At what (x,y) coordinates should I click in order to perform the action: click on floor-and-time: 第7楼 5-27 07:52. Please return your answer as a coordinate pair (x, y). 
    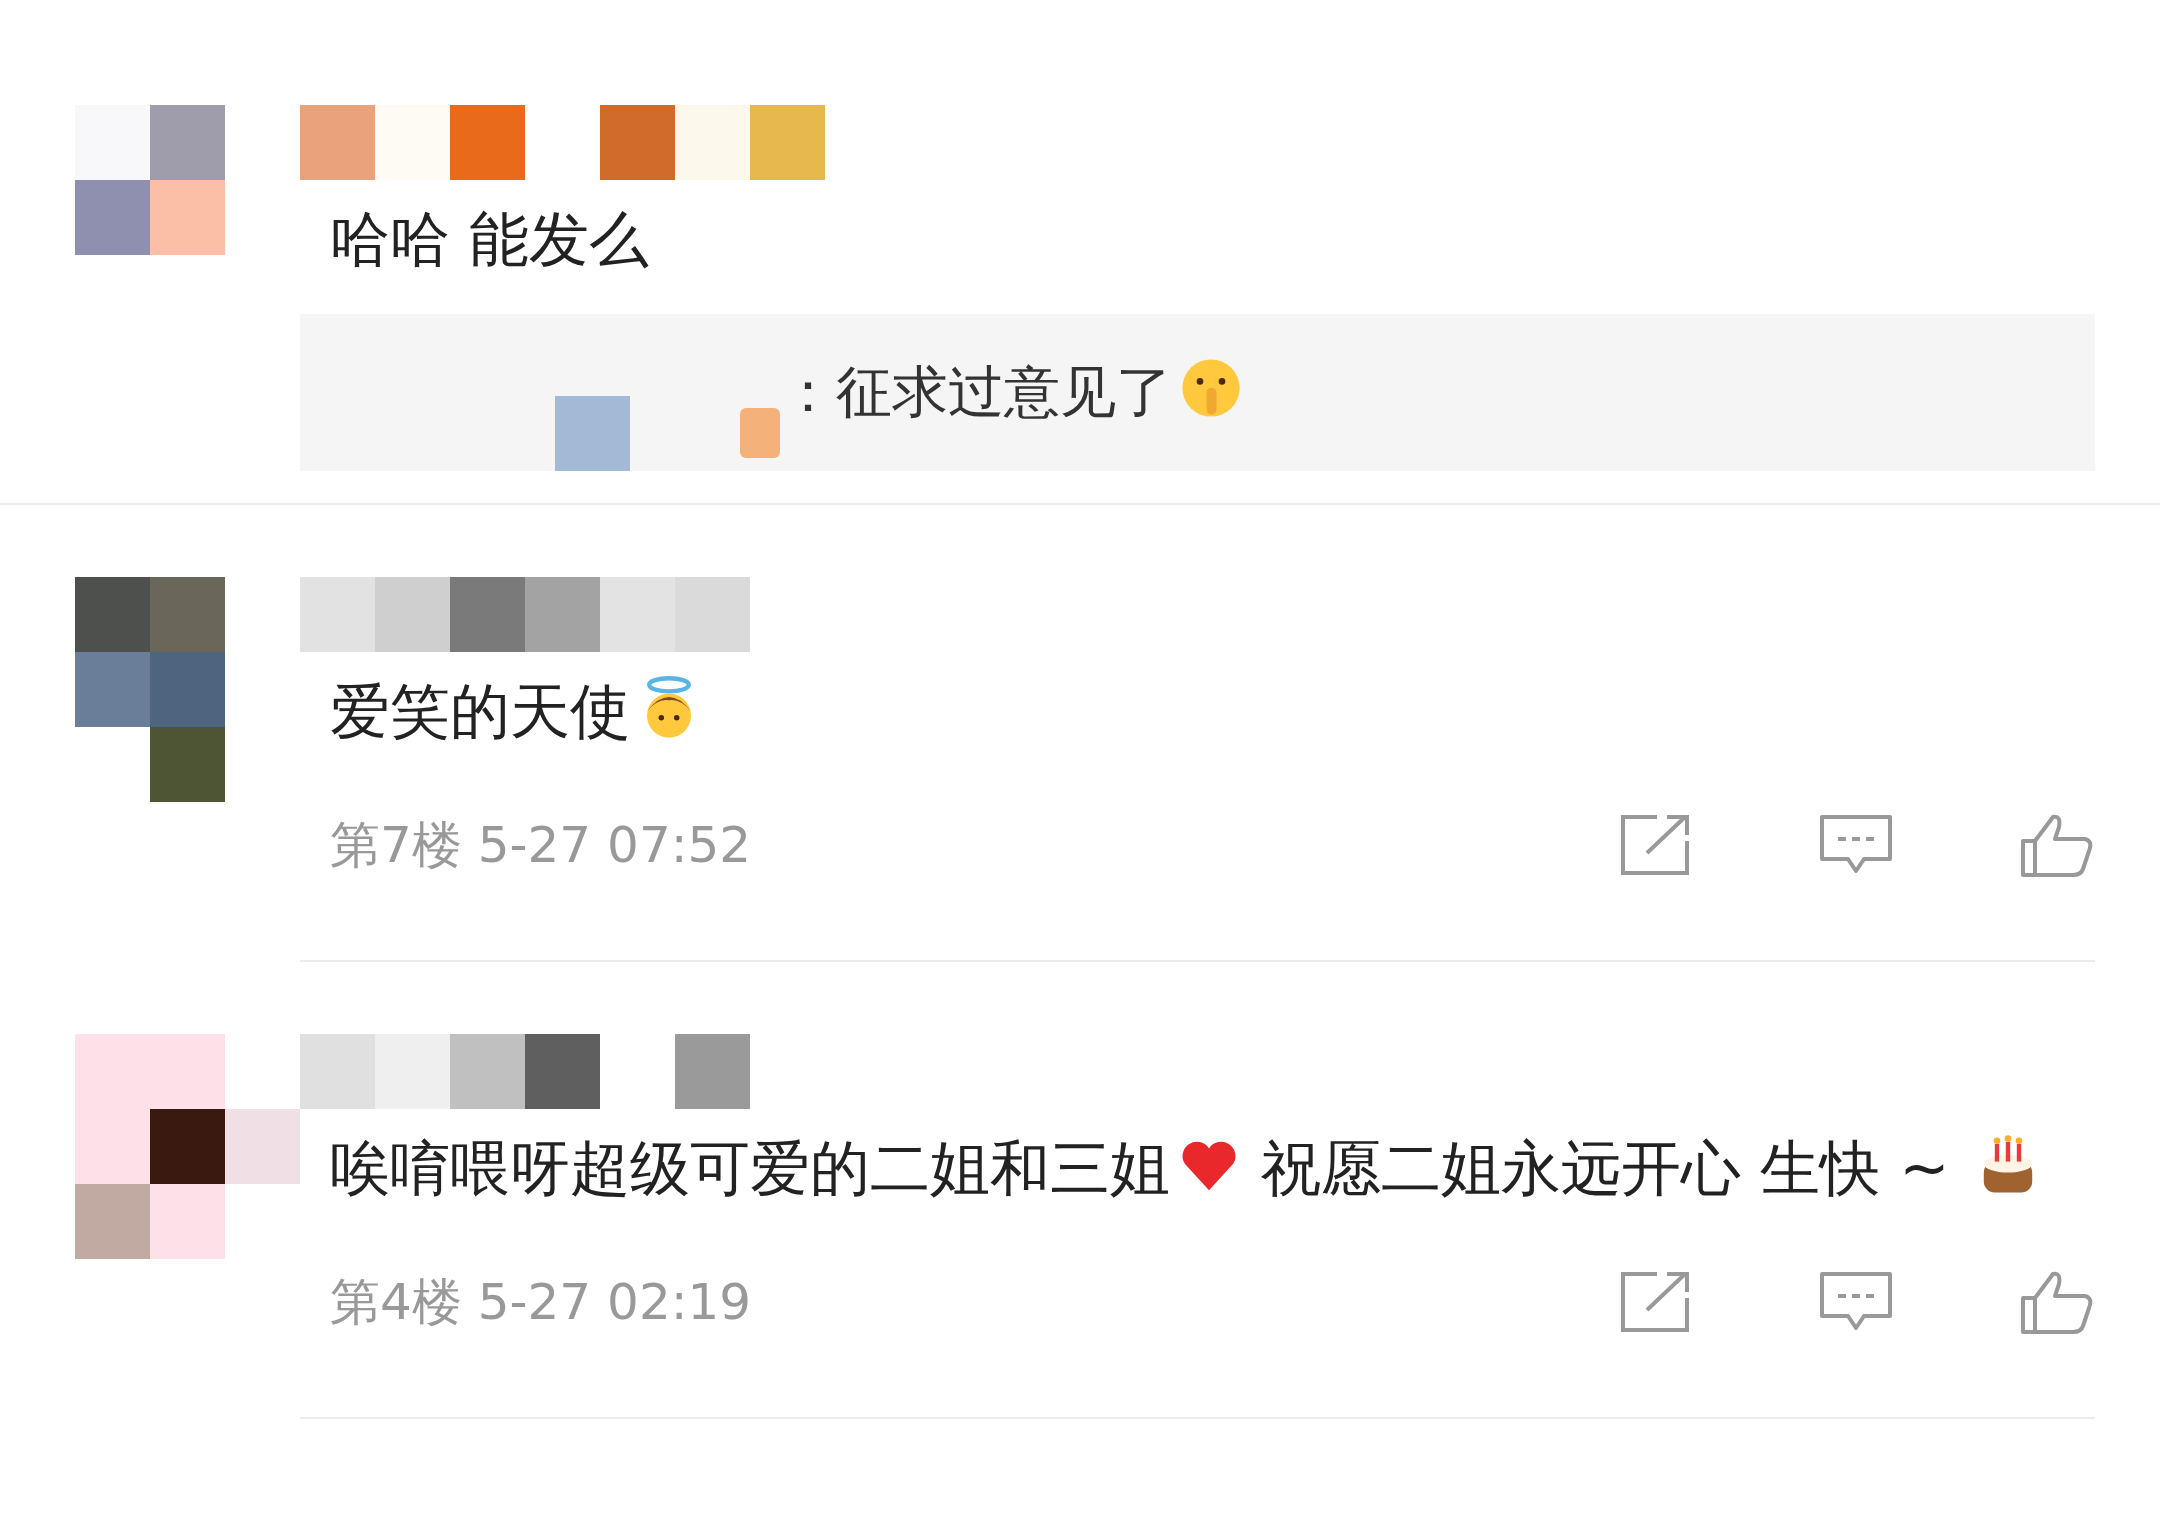
    Looking at the image, I should click on (541, 845).